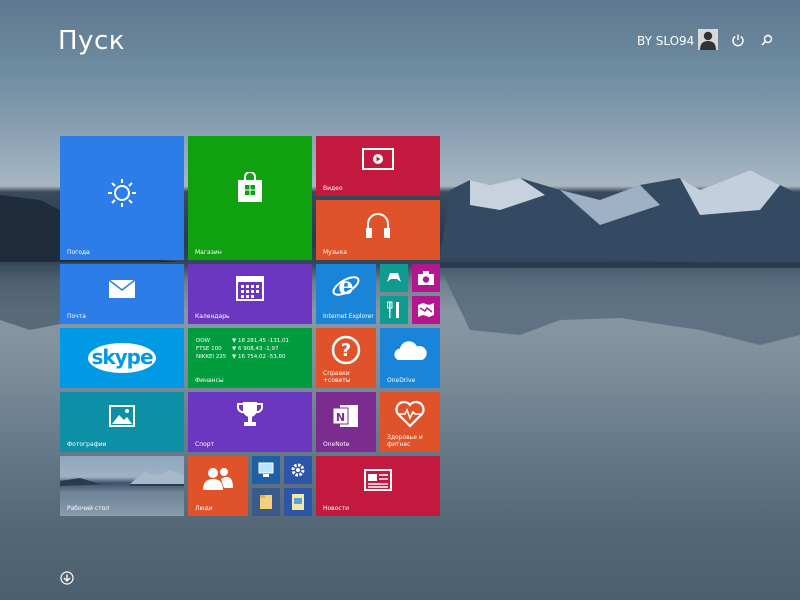 The image size is (800, 600). I want to click on tile-document, so click(298, 502).